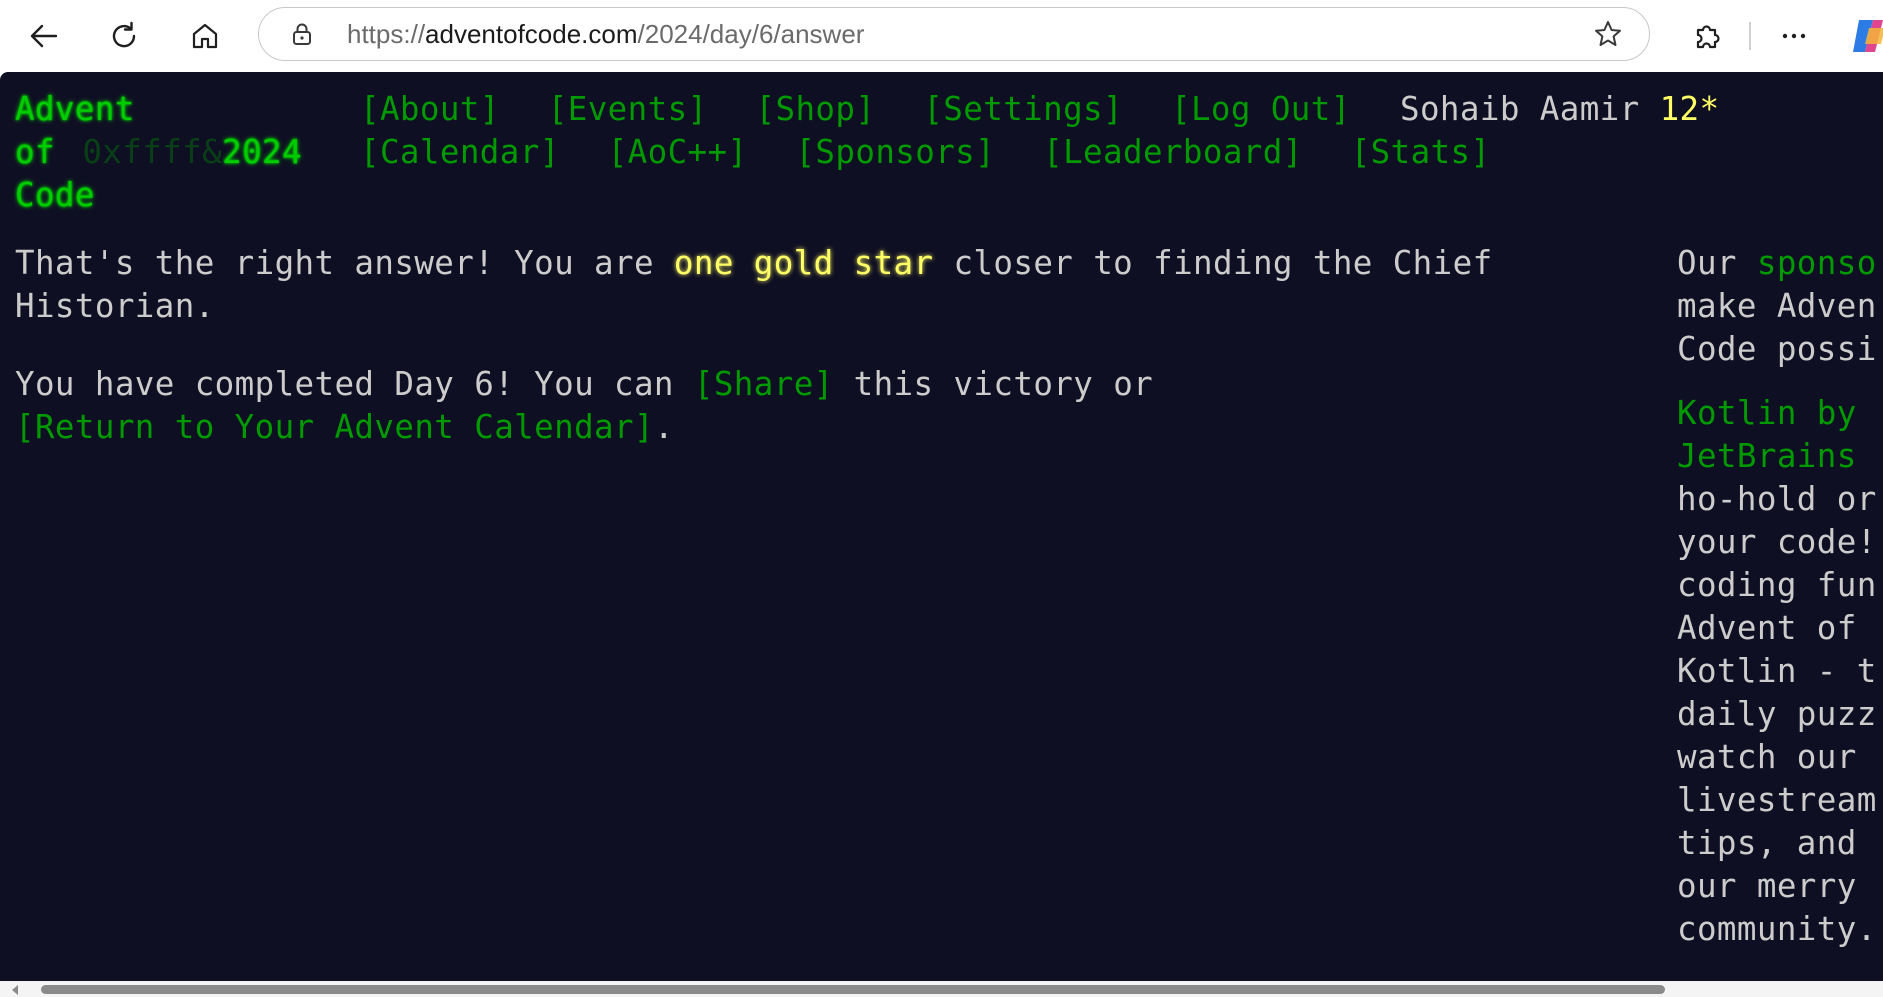  What do you see at coordinates (1777, 306) in the screenshot?
I see `sponsor-intro-line: make Adven` at bounding box center [1777, 306].